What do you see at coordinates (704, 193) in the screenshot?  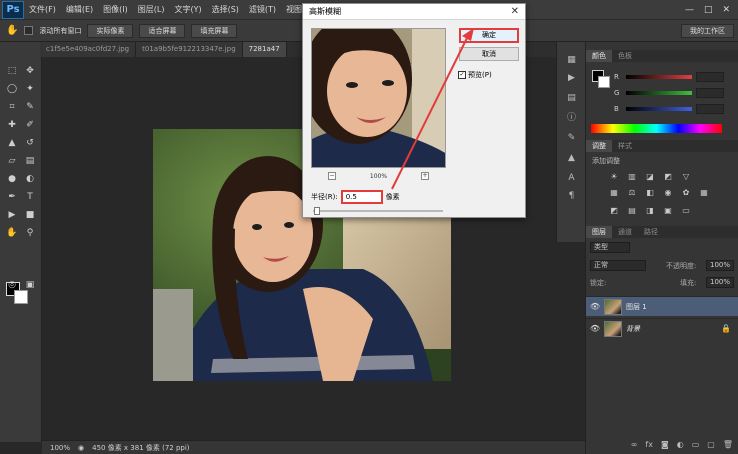 I see `color-lookup-icon: ▦` at bounding box center [704, 193].